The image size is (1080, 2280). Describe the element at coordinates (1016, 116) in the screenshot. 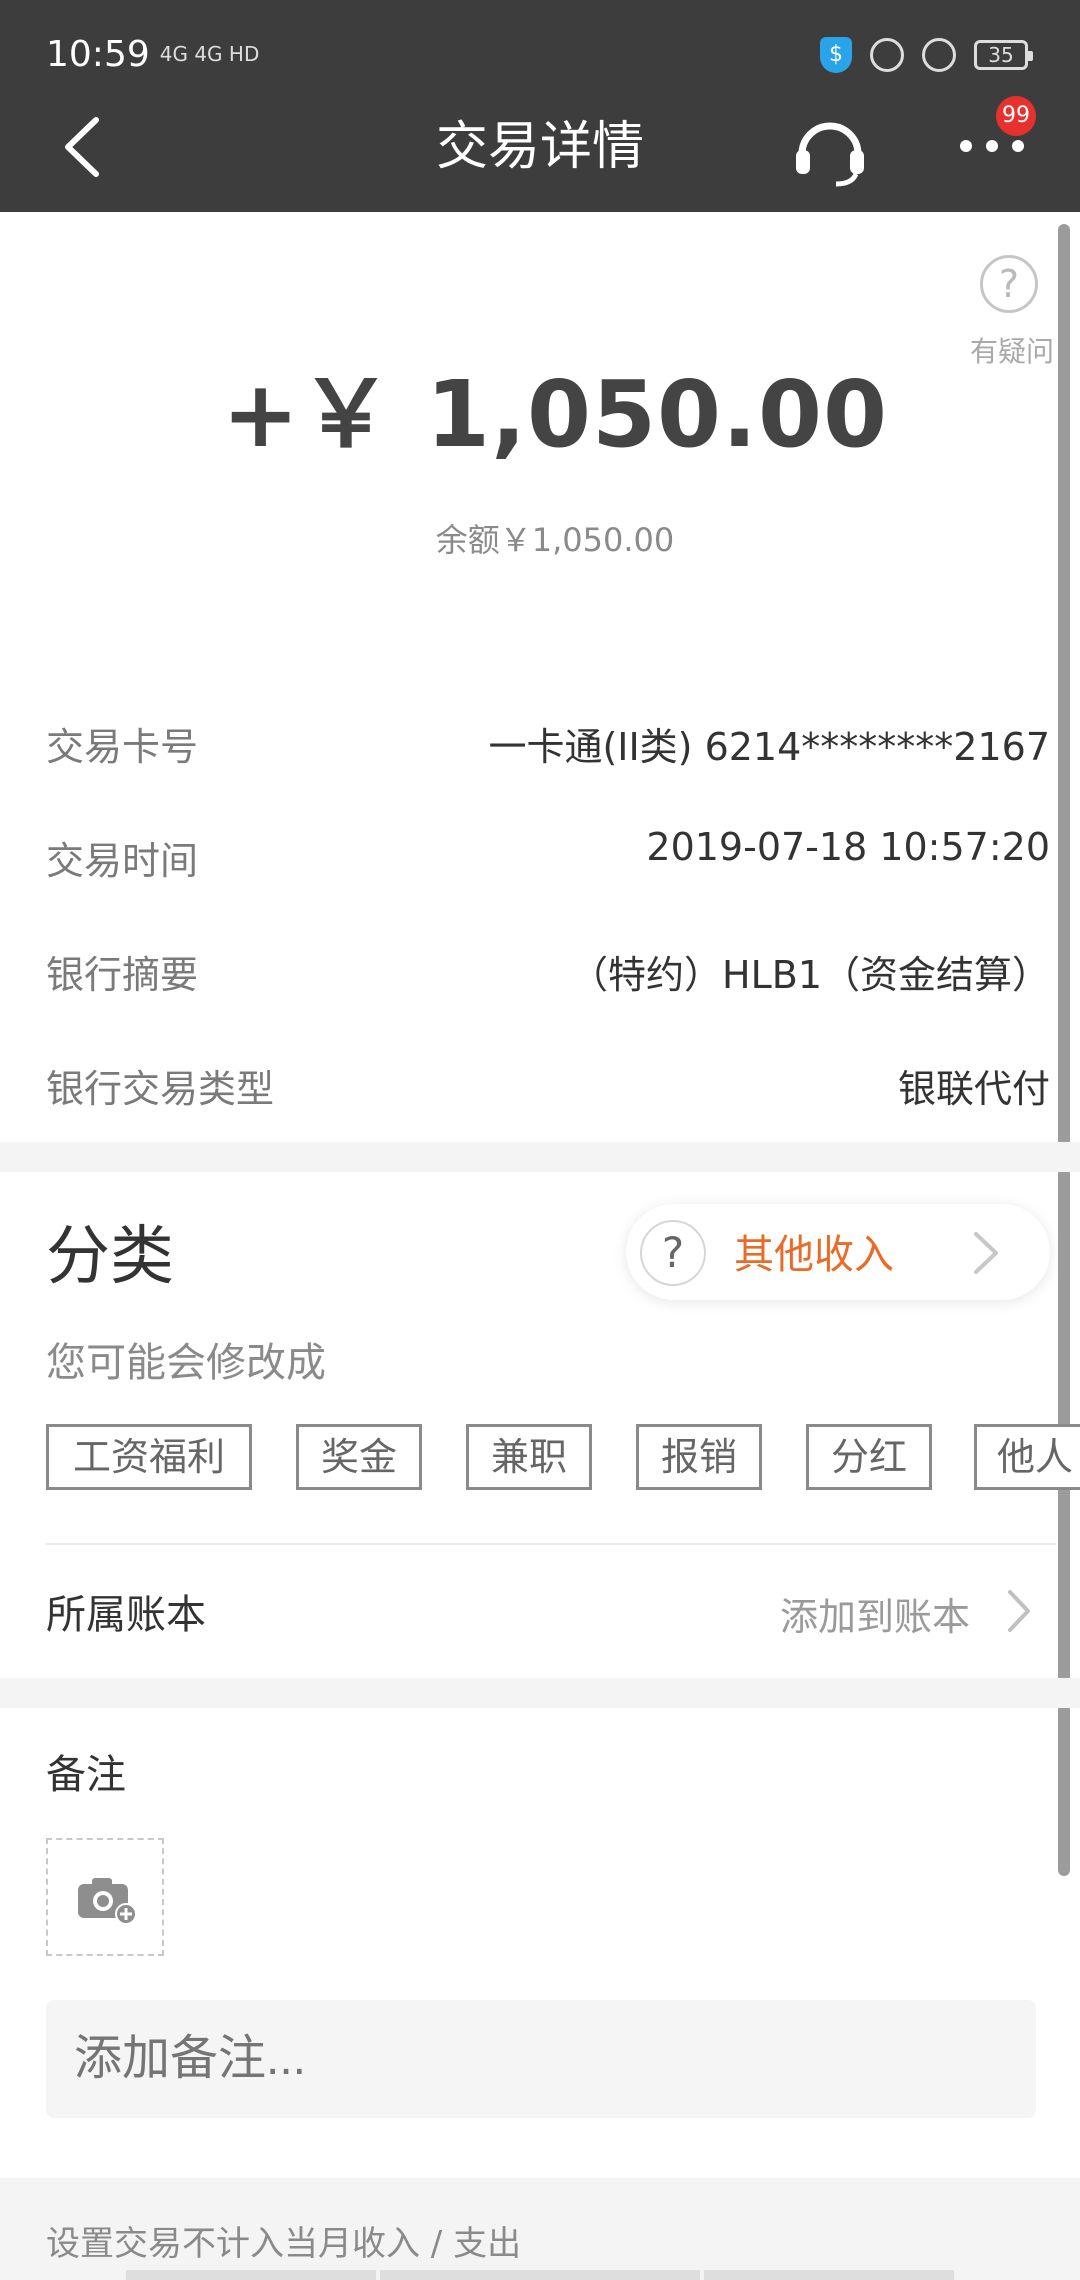

I see `notification-badge: 99` at that location.